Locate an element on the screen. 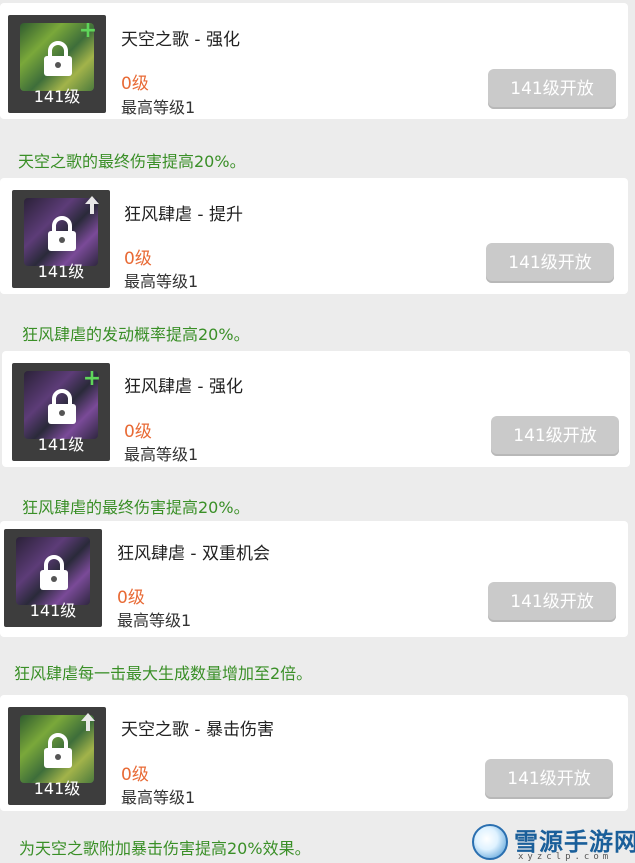 This screenshot has width=635, height=863. skill-description: 狂风肆虐每一击最大生成数量增加至2倍。 is located at coordinates (163, 673).